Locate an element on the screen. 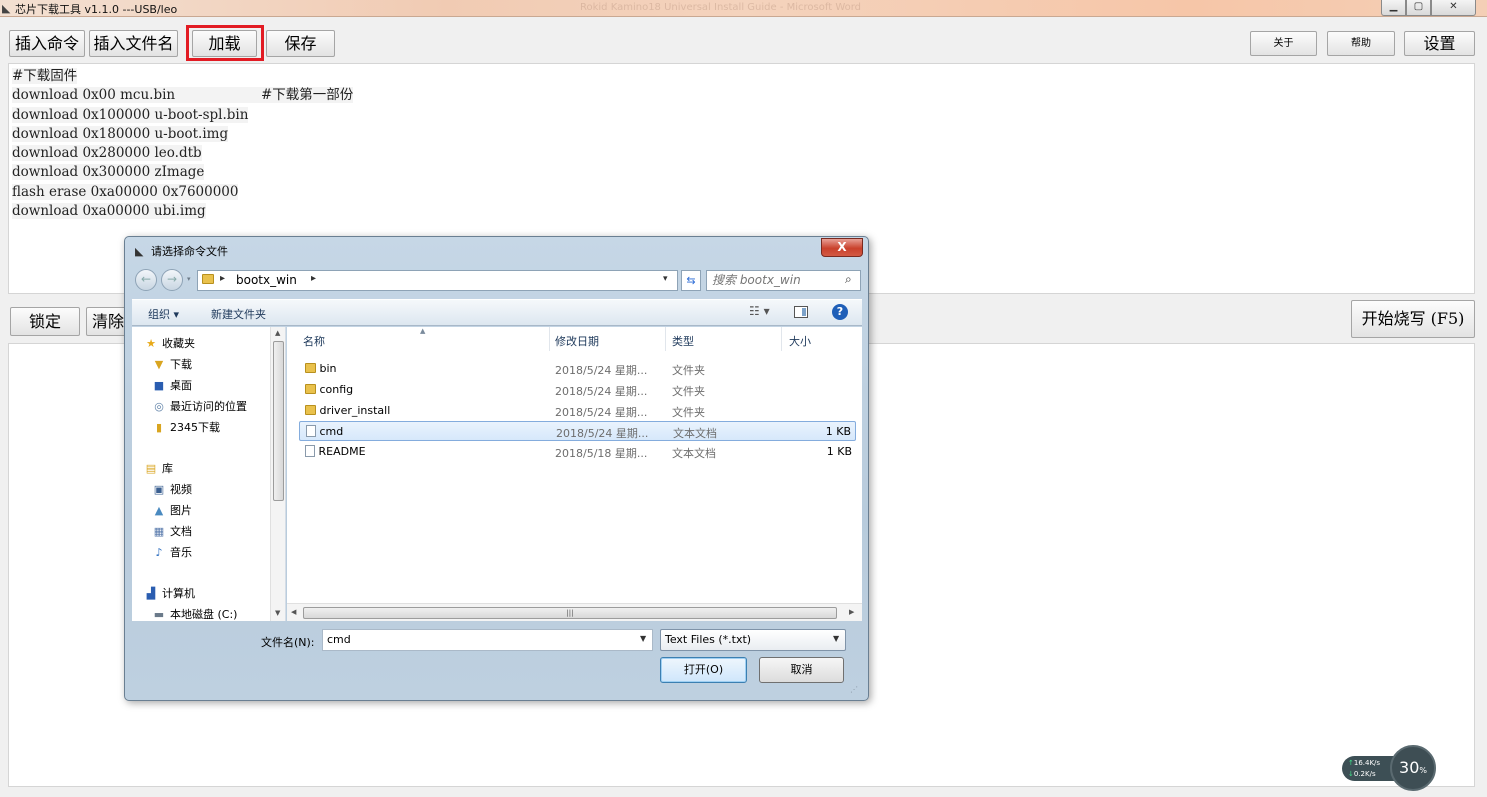 The width and height of the screenshot is (1487, 797). nav-scrollbar: ▲ ▼ is located at coordinates (277, 474).